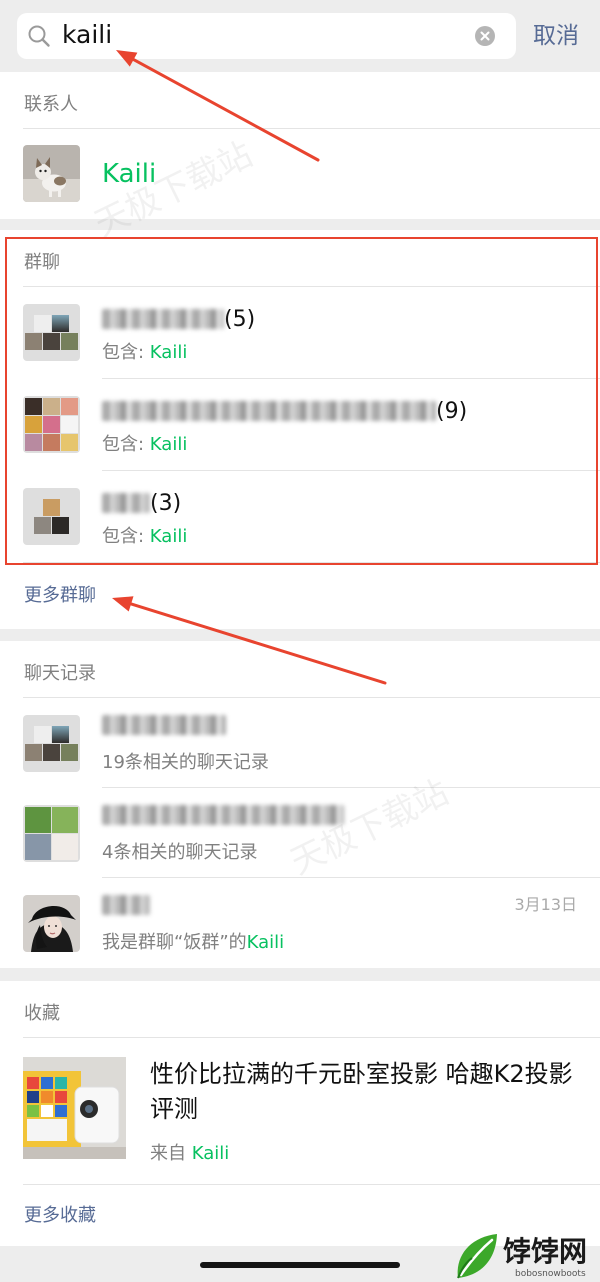 This screenshot has height=1282, width=600. What do you see at coordinates (166, 503) in the screenshot?
I see `group-member-count: (3)` at bounding box center [166, 503].